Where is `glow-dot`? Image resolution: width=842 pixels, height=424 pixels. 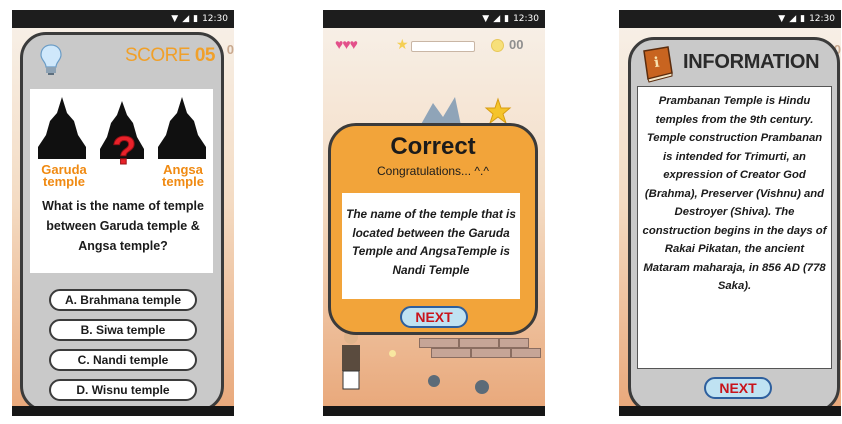
glow-dot is located at coordinates (392, 353).